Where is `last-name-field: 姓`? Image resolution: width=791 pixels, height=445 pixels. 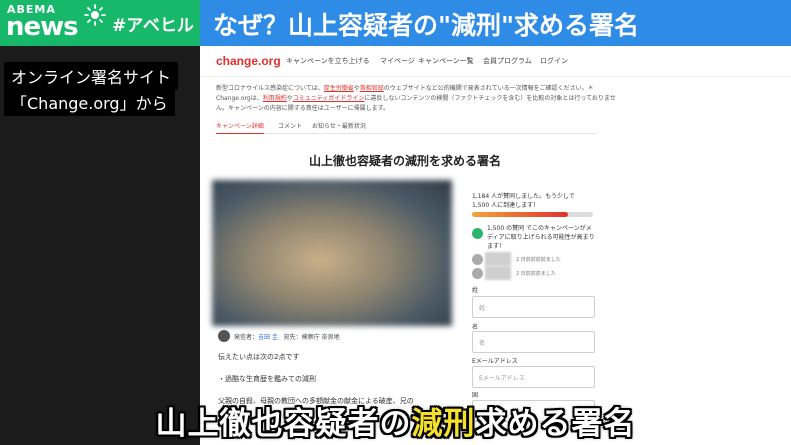
last-name-field: 姓 is located at coordinates (533, 307).